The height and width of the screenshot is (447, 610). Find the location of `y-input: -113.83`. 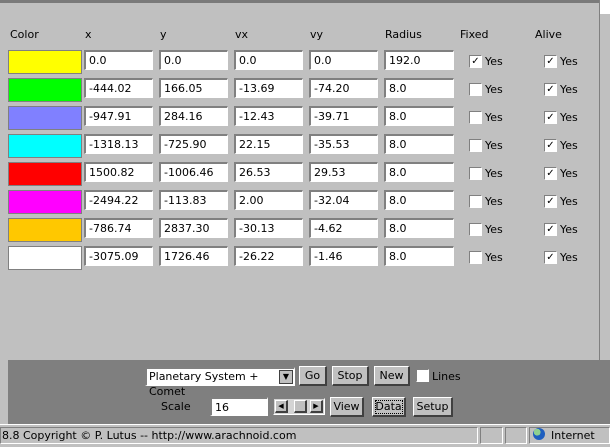

y-input: -113.83 is located at coordinates (193, 200).